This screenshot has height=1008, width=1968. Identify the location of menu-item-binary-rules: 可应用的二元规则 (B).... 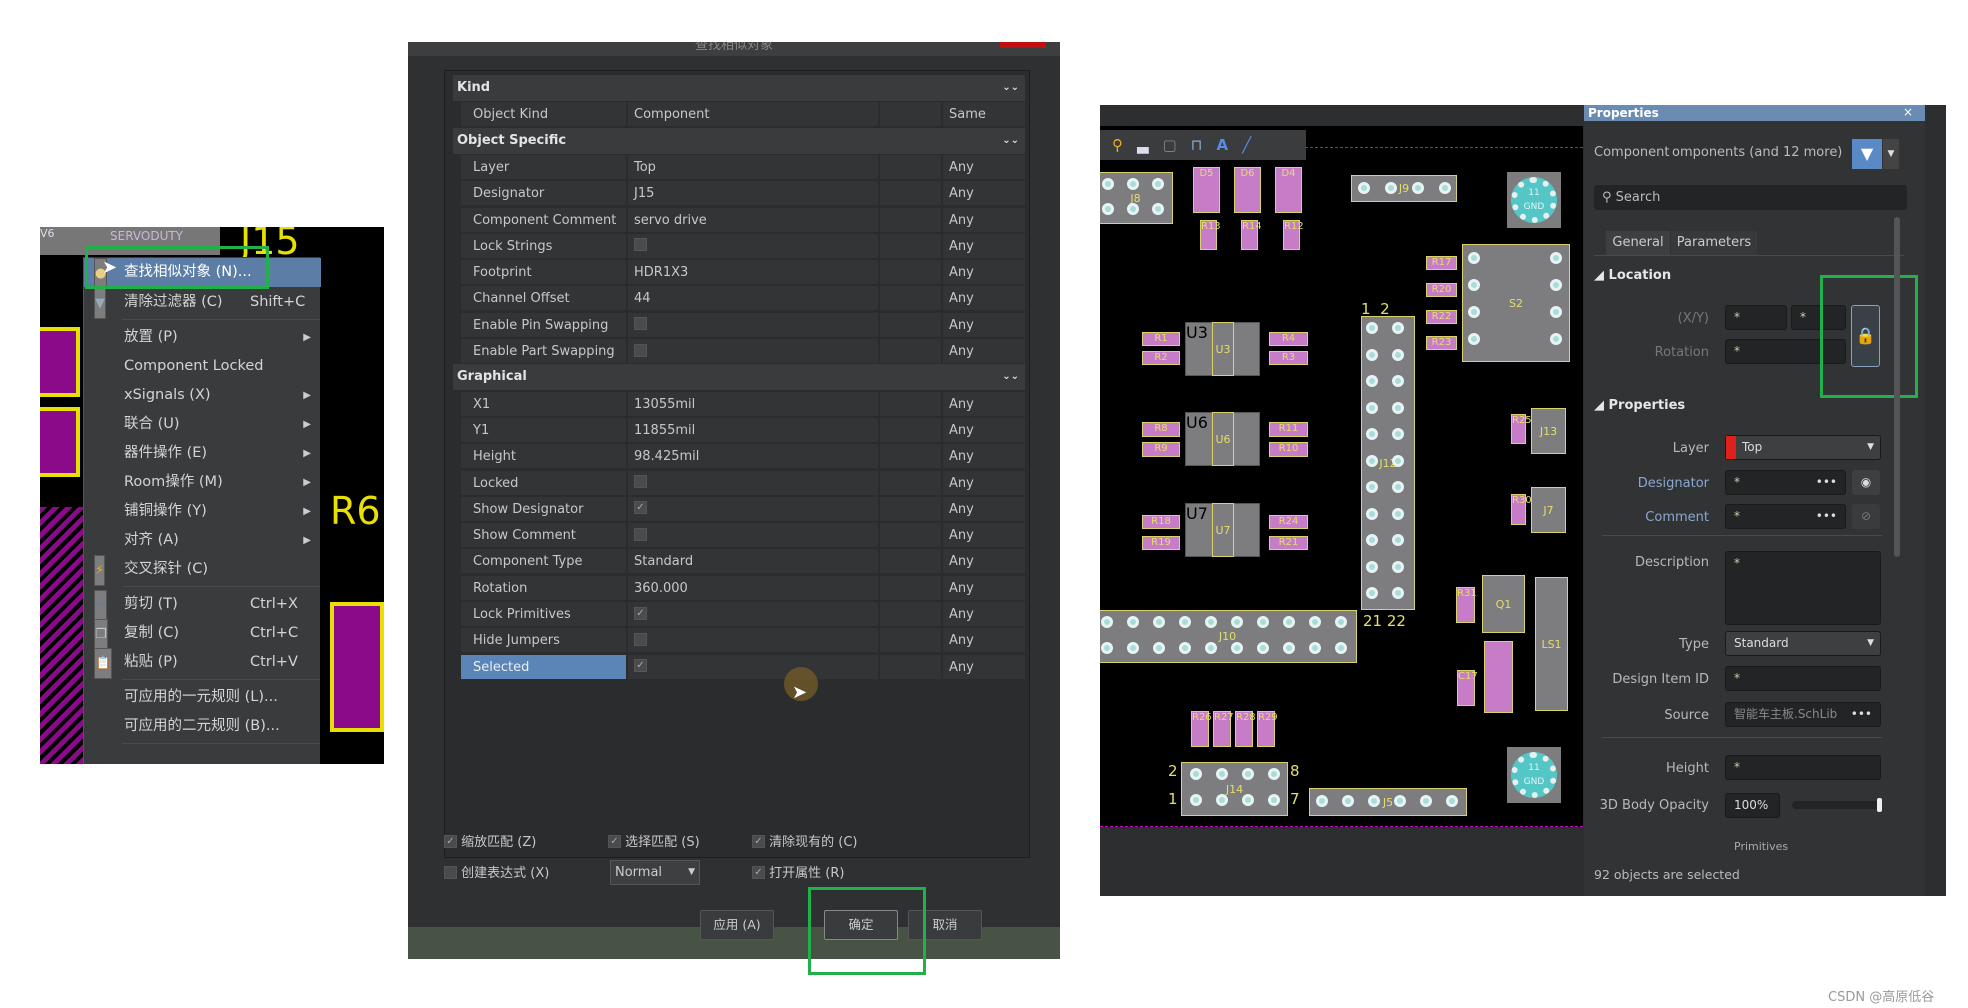
(202, 726).